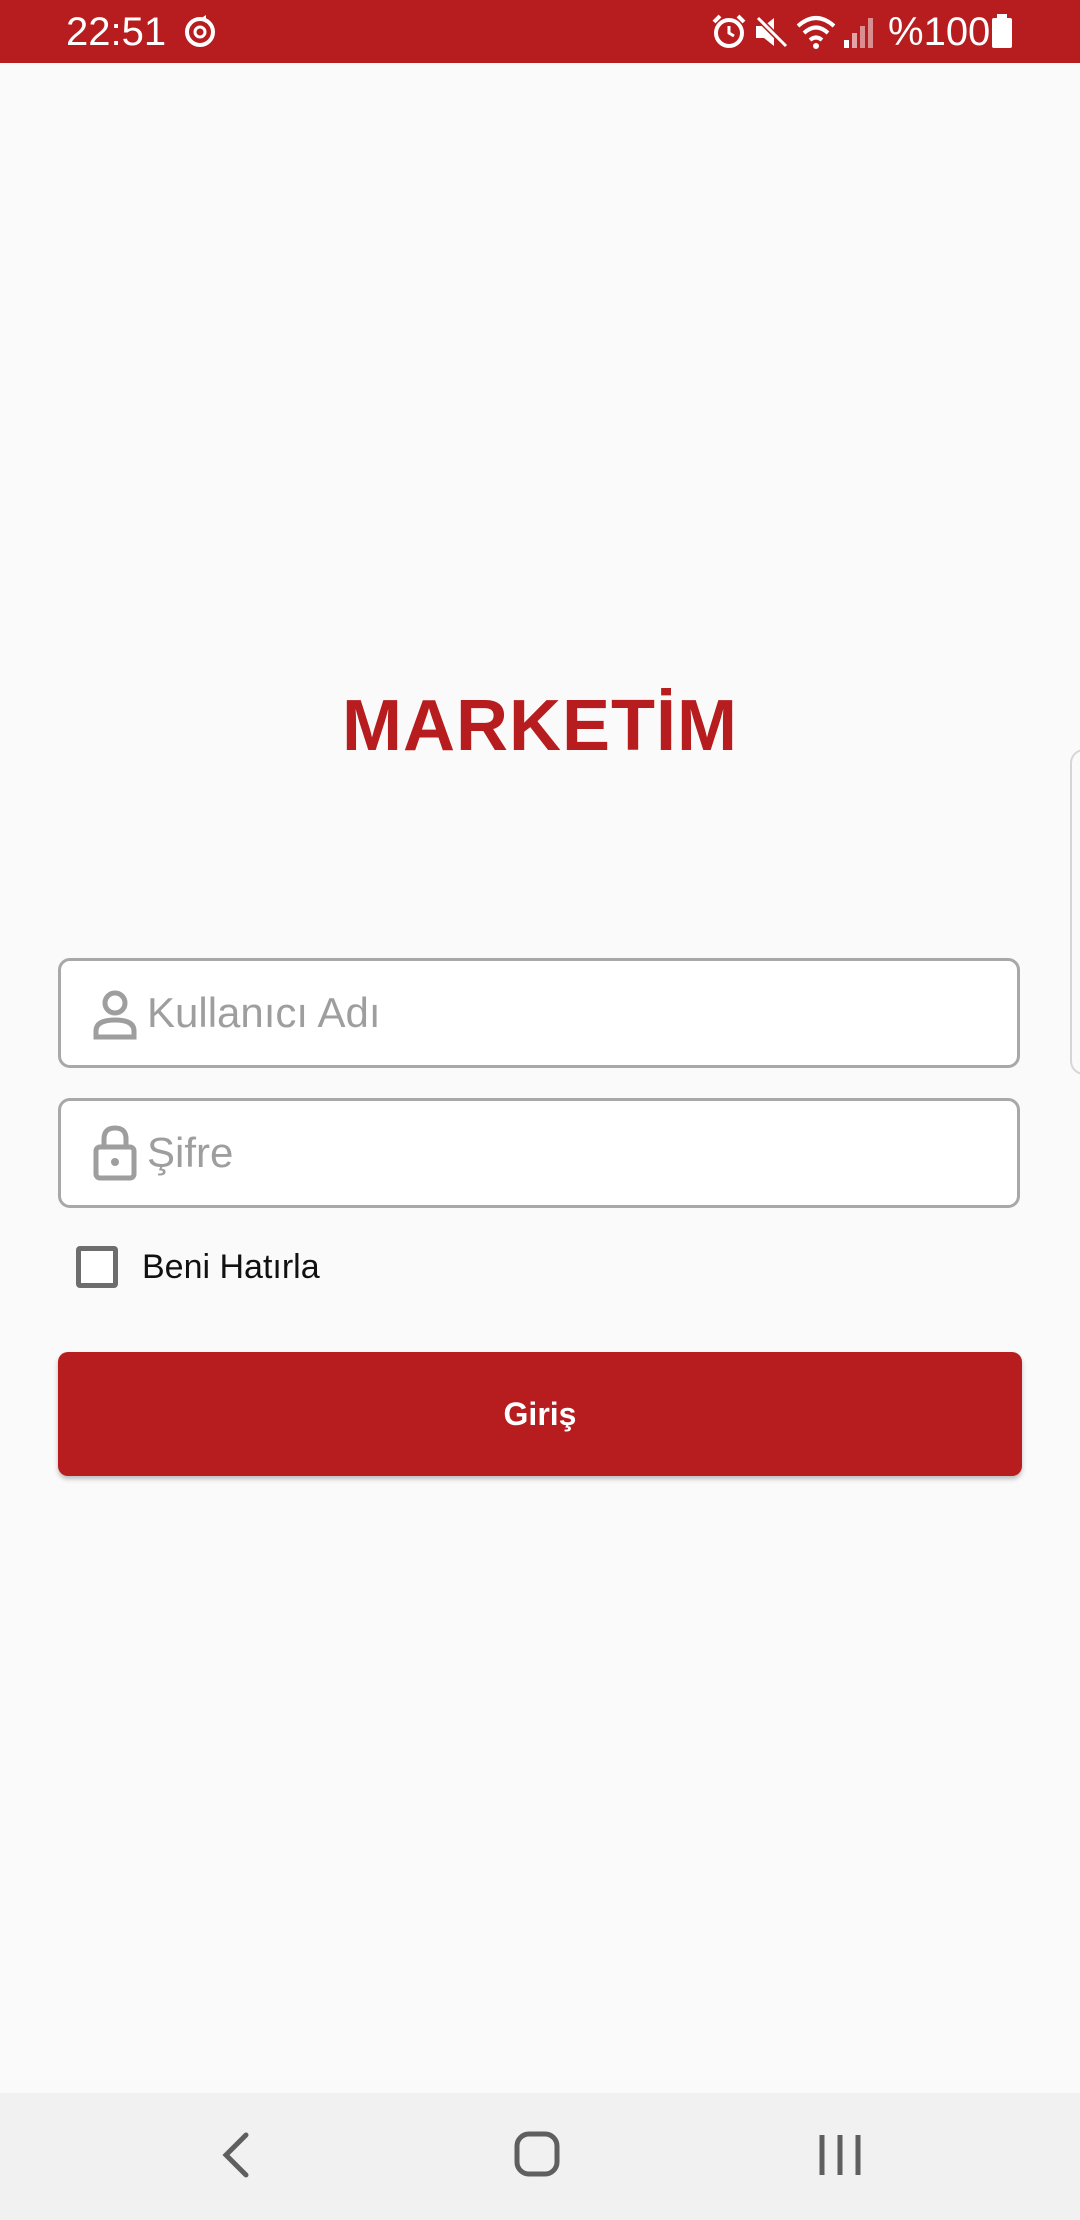 Image resolution: width=1080 pixels, height=2220 pixels. I want to click on mute-icon, so click(772, 32).